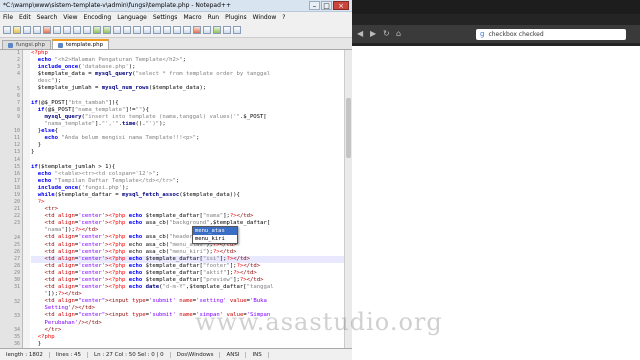 Image resolution: width=640 pixels, height=360 pixels. Describe the element at coordinates (187, 174) in the screenshot. I see `code-line: echo "<table><tr><td colspan='12'>";` at that location.